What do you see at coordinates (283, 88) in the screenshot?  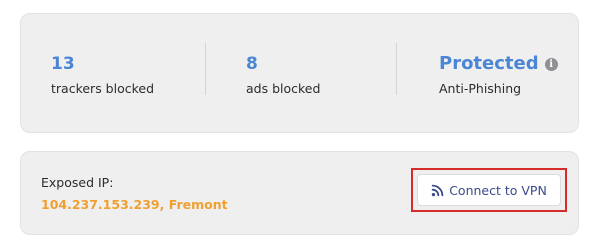 I see `ads-label: ads blocked` at bounding box center [283, 88].